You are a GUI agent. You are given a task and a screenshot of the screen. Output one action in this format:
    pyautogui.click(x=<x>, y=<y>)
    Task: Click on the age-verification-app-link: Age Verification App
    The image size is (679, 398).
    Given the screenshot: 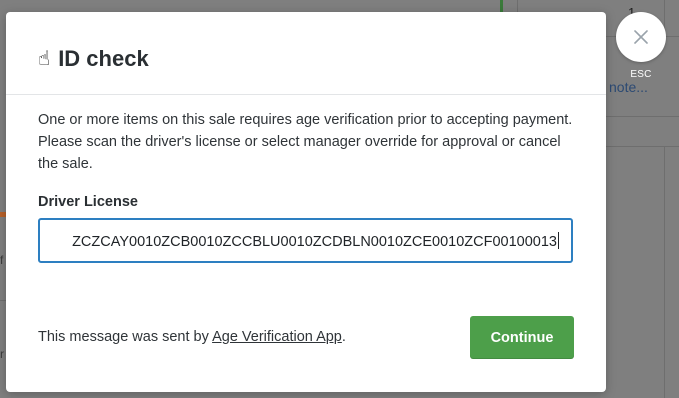 What is the action you would take?
    pyautogui.click(x=277, y=337)
    